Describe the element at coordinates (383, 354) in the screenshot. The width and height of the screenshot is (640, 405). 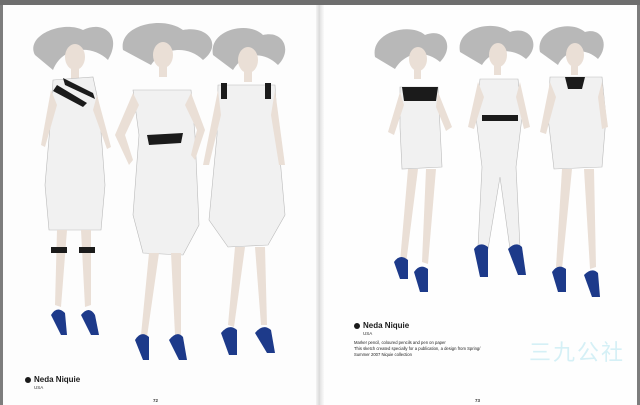
I see `description-line: Summer 2007 Niquie collection` at that location.